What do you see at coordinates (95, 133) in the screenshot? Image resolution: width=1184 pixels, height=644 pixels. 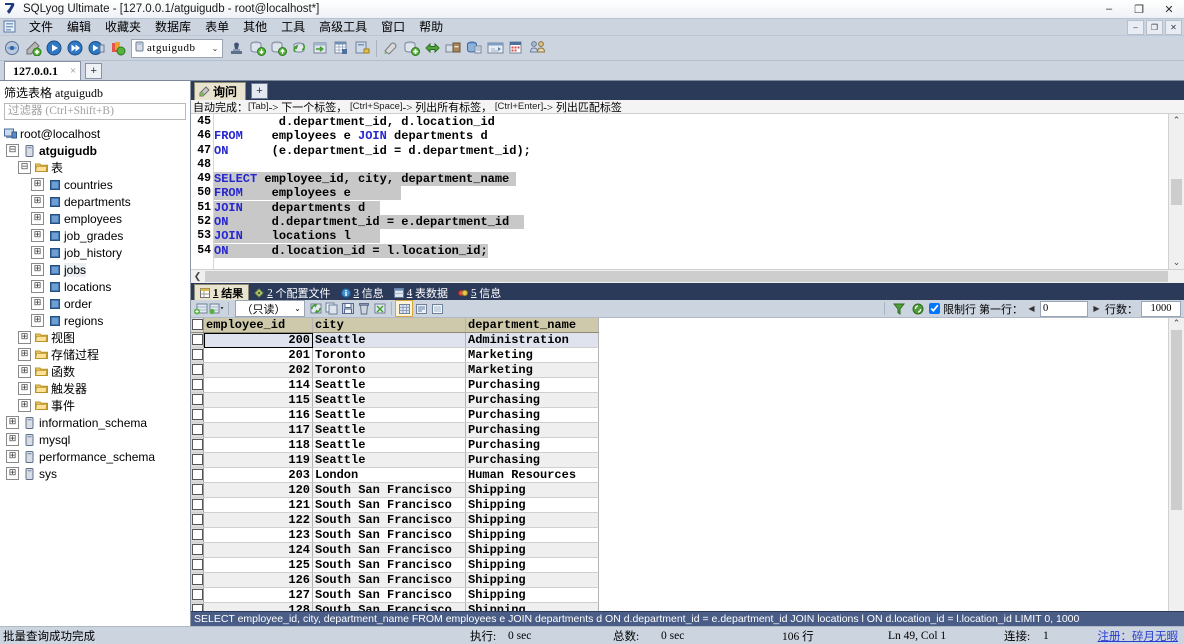 I see `tree-node-root: root@localhost` at bounding box center [95, 133].